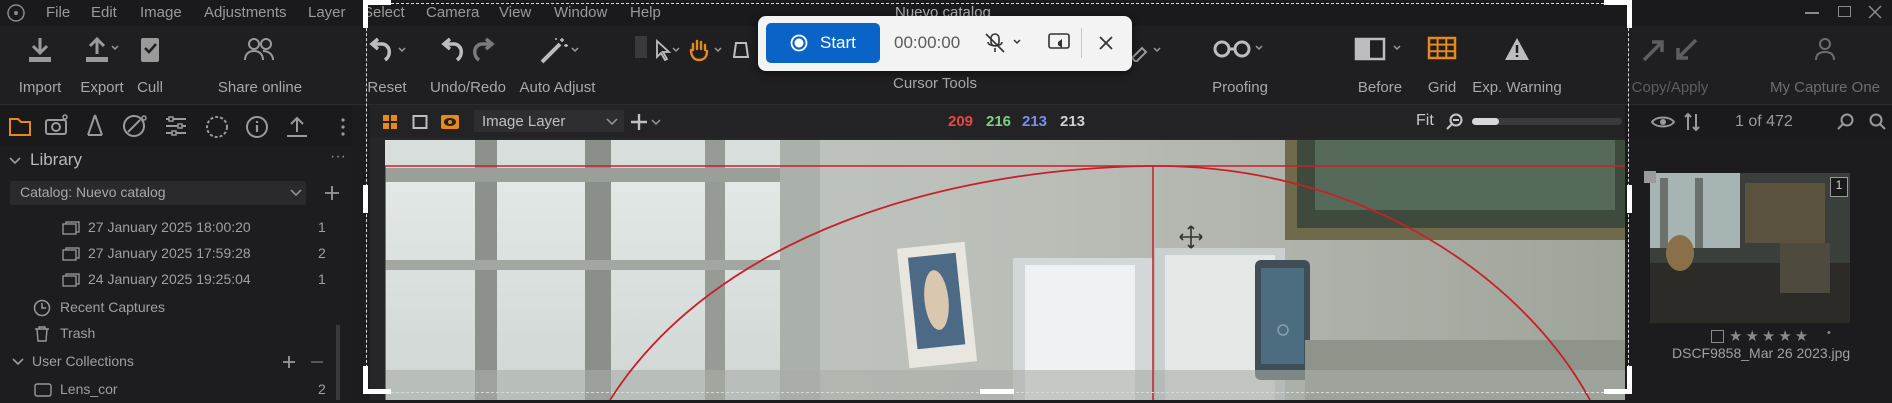 This screenshot has width=1892, height=403. What do you see at coordinates (327, 12) in the screenshot?
I see `menu-layer: Layer` at bounding box center [327, 12].